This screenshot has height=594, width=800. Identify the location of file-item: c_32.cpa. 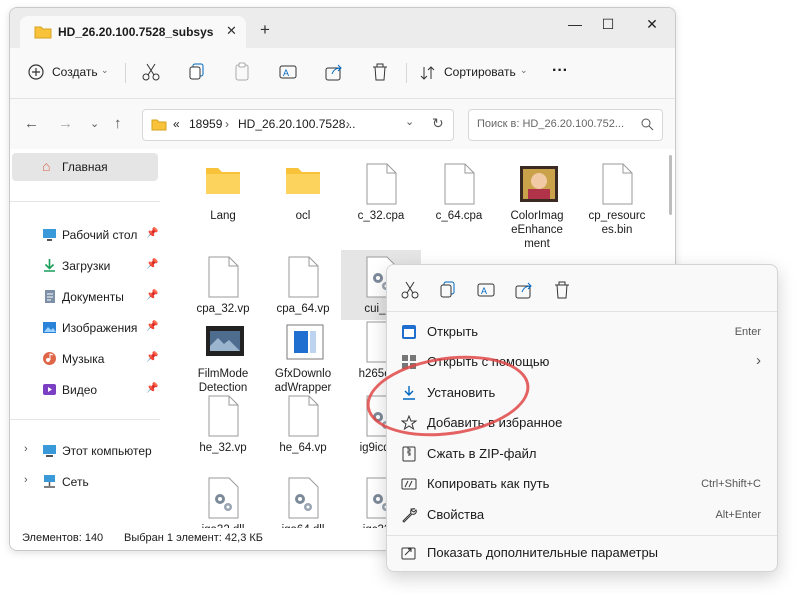
(381, 192).